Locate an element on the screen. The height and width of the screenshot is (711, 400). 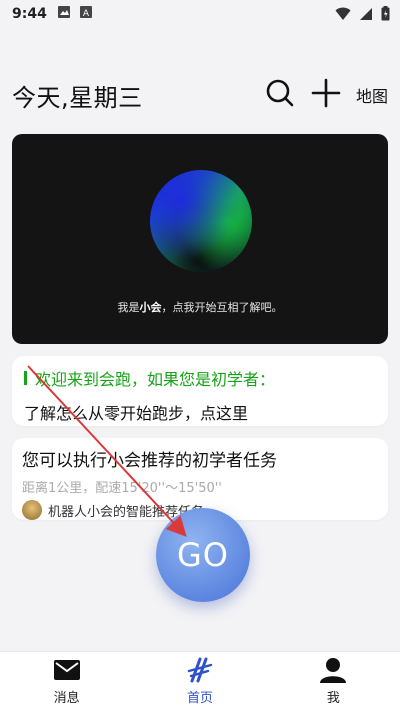
beginner-headline: 欢迎来到会跑，如果您是初学者： is located at coordinates (155, 379).